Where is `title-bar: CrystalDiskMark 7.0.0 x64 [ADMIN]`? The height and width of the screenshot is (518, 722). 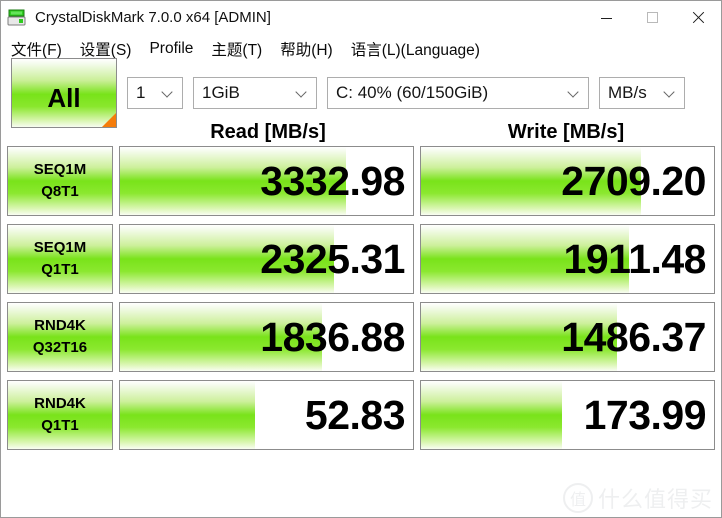 title-bar: CrystalDiskMark 7.0.0 x64 [ADMIN] is located at coordinates (361, 17).